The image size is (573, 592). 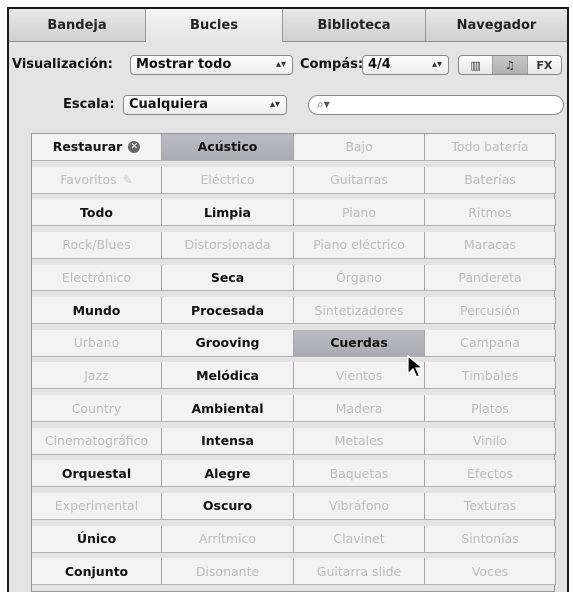 I want to click on keyword-button: Rock/Blues, so click(x=97, y=245).